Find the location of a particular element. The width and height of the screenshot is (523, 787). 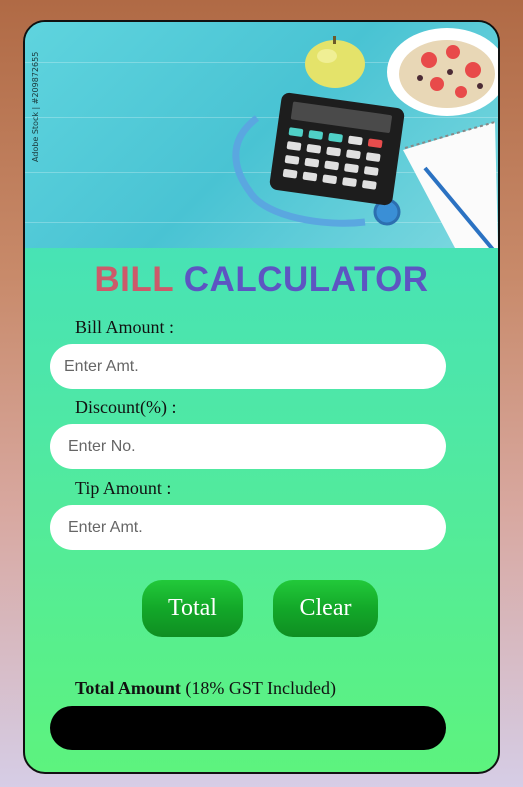

title-word-calculator: CALCULATOR is located at coordinates (306, 279).